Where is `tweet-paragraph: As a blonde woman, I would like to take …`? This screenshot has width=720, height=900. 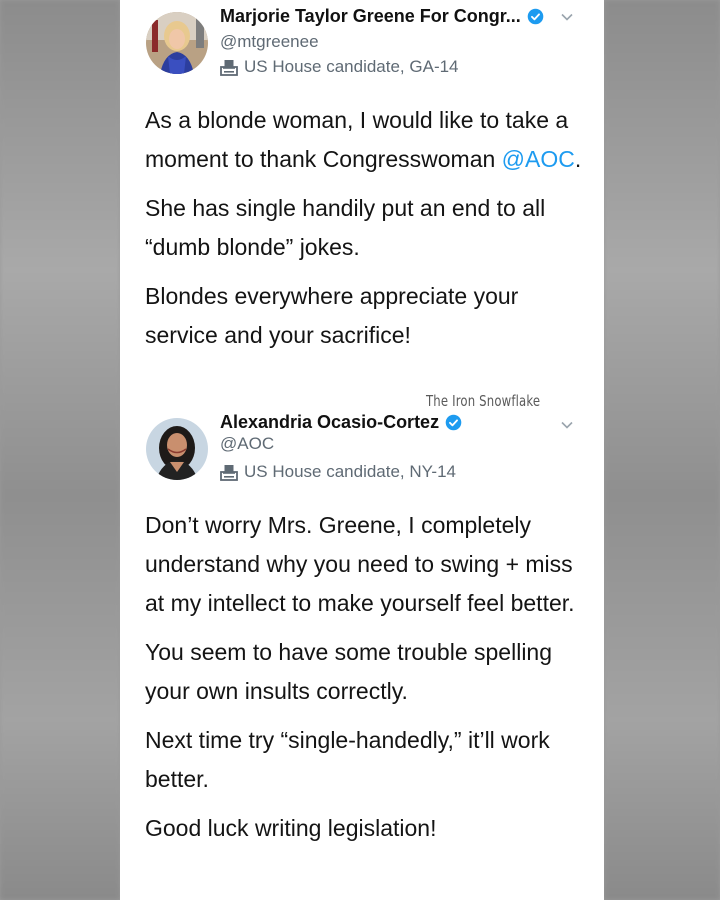 tweet-paragraph: As a blonde woman, I would like to take … is located at coordinates (365, 140).